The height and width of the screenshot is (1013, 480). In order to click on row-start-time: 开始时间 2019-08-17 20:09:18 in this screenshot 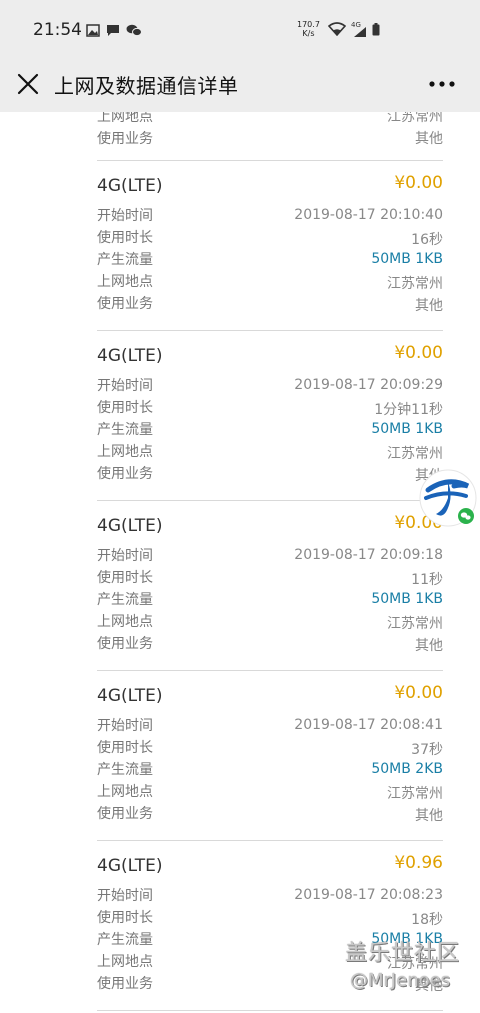, I will do `click(270, 556)`.